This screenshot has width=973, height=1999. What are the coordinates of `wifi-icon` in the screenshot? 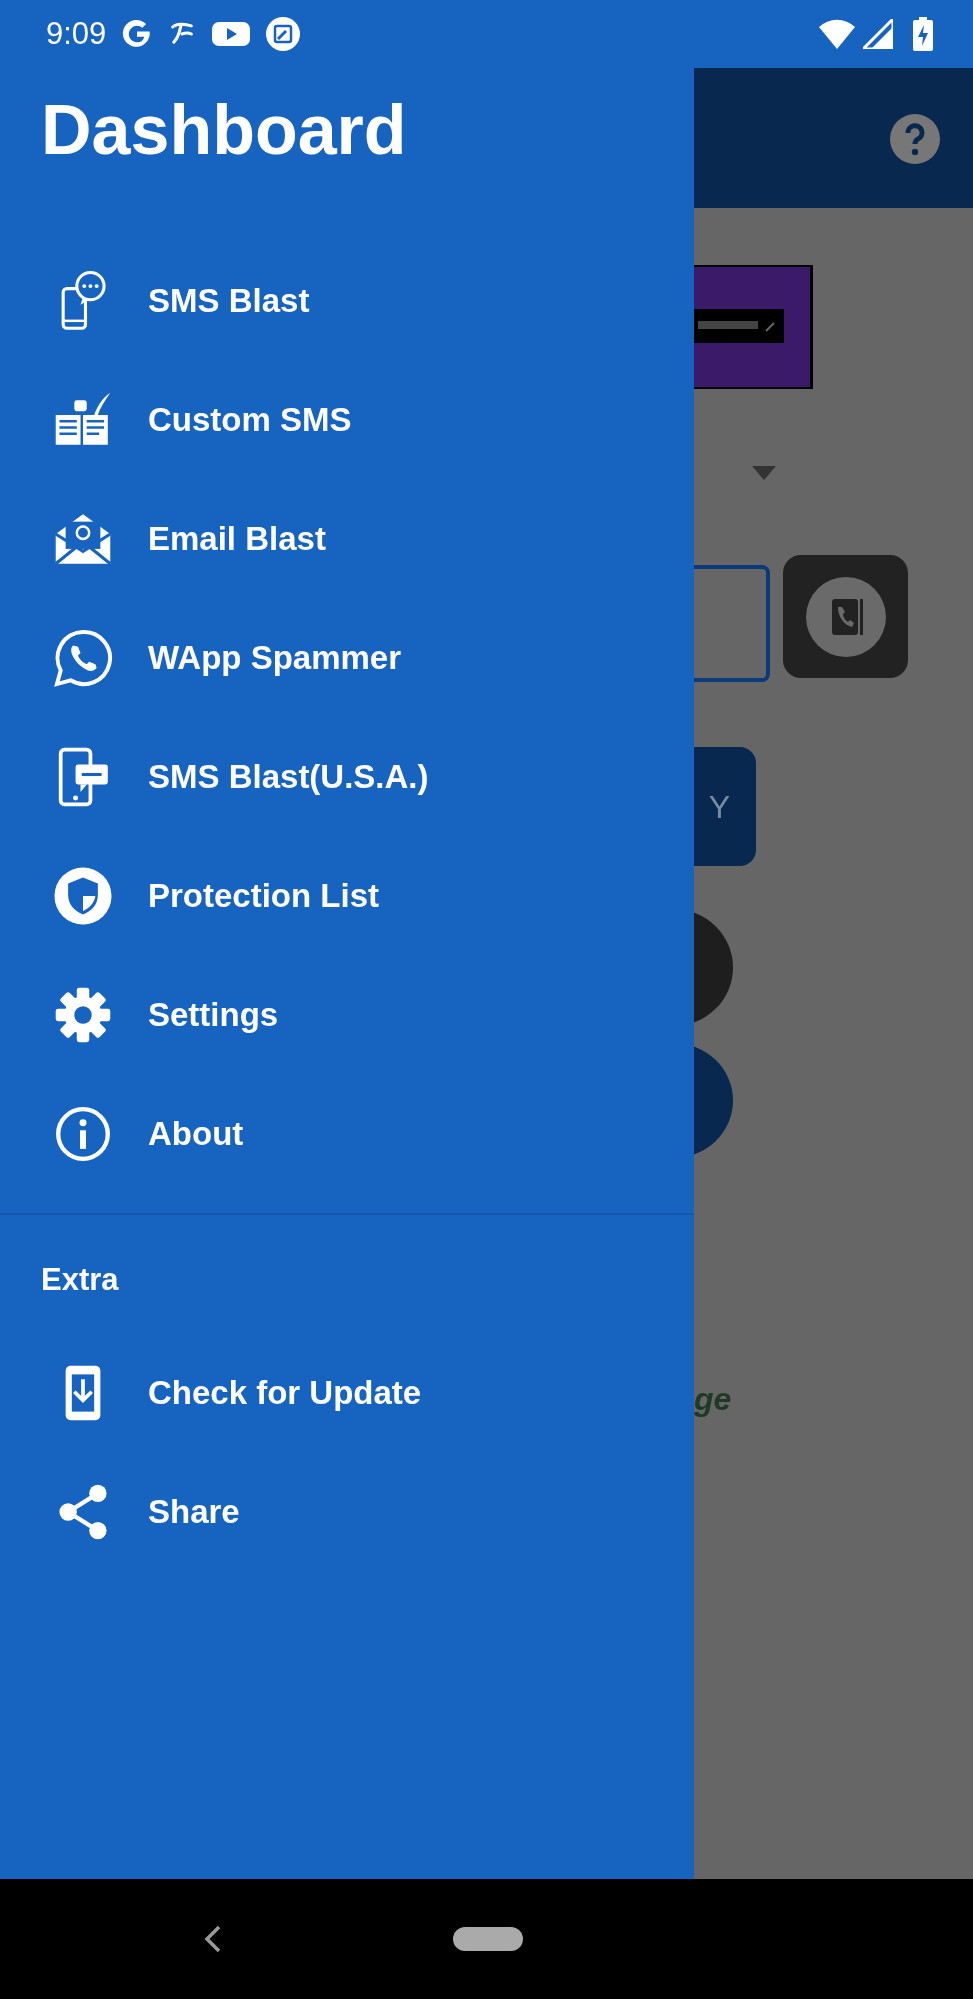 It's located at (837, 34).